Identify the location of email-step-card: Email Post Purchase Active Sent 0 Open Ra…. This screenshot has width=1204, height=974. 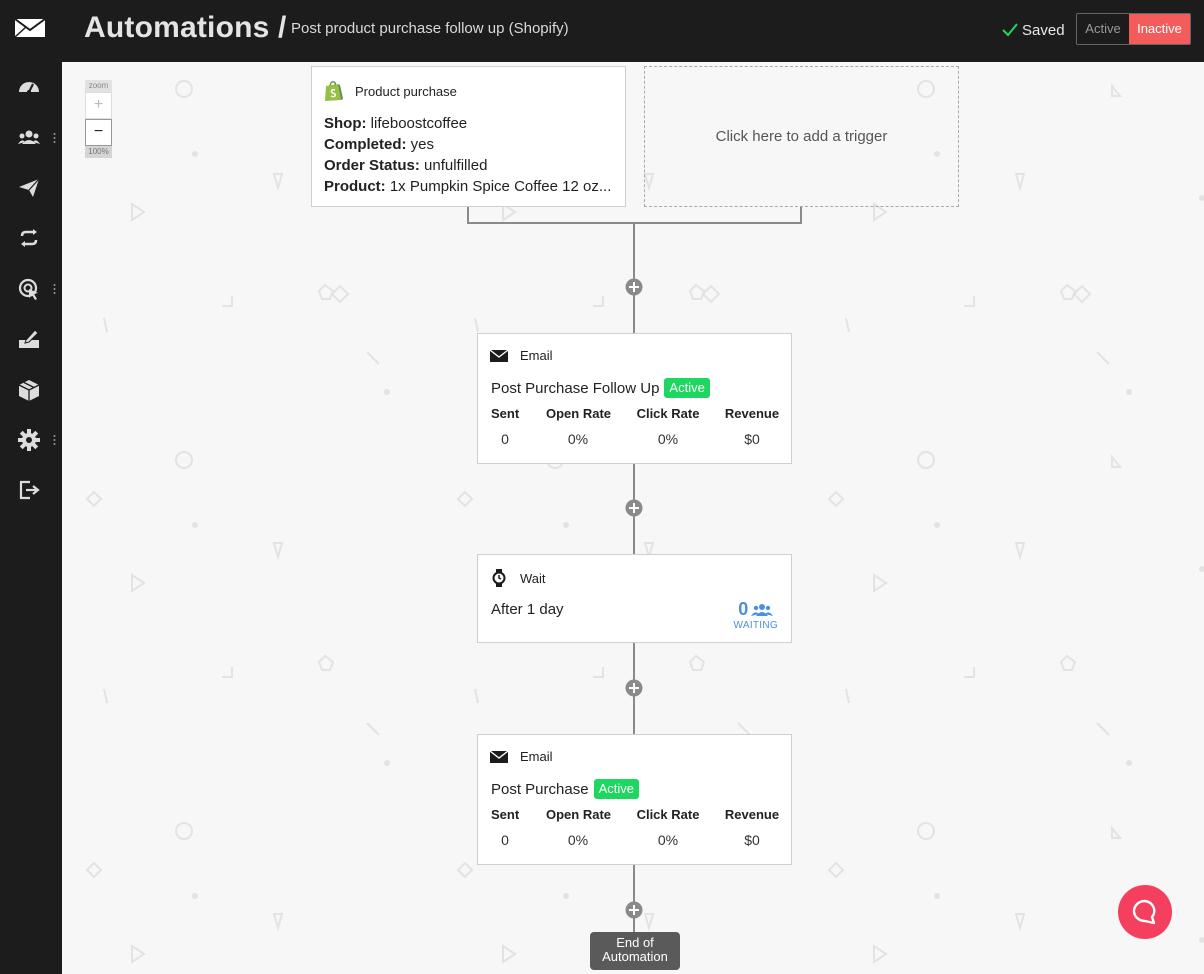
(634, 799).